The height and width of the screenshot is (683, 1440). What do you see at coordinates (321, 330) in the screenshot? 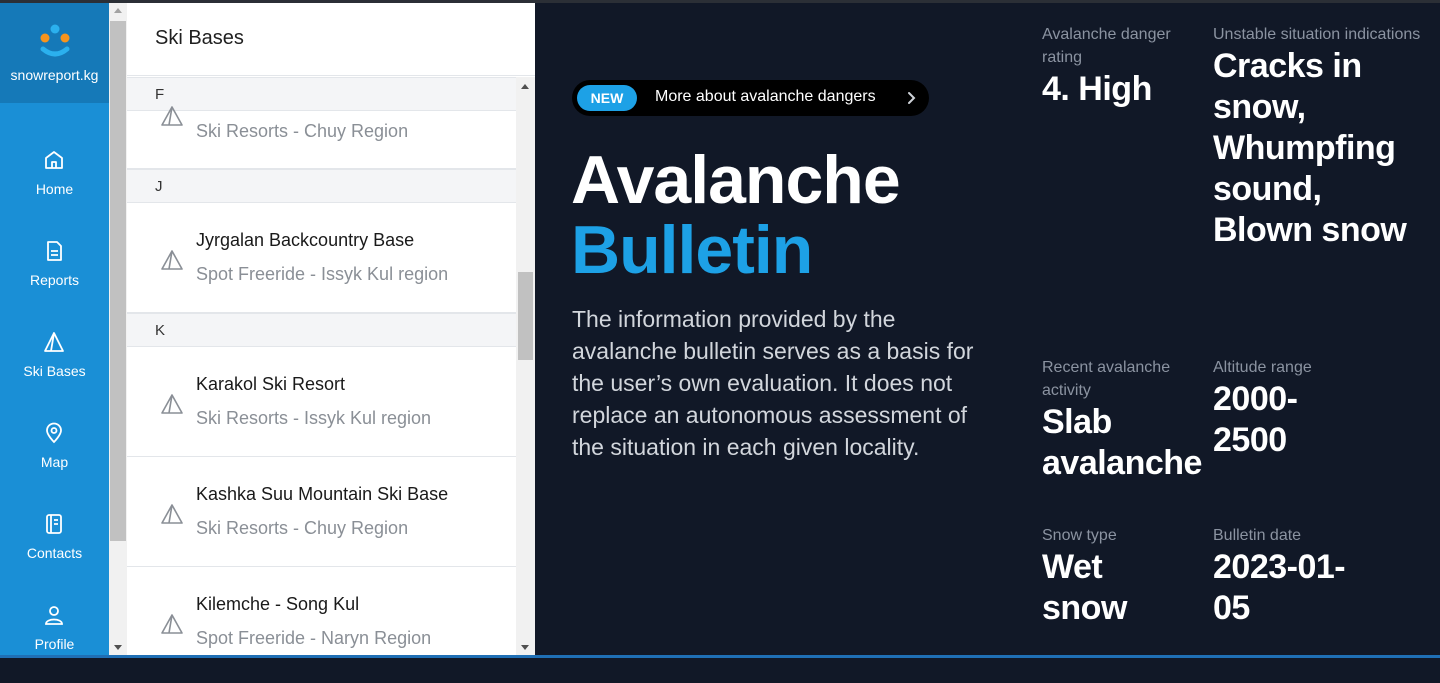
I see `group-header-k: K` at bounding box center [321, 330].